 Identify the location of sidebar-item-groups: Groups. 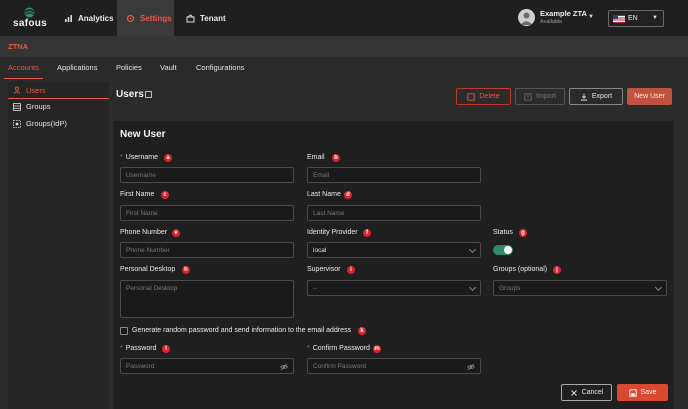
(58, 106).